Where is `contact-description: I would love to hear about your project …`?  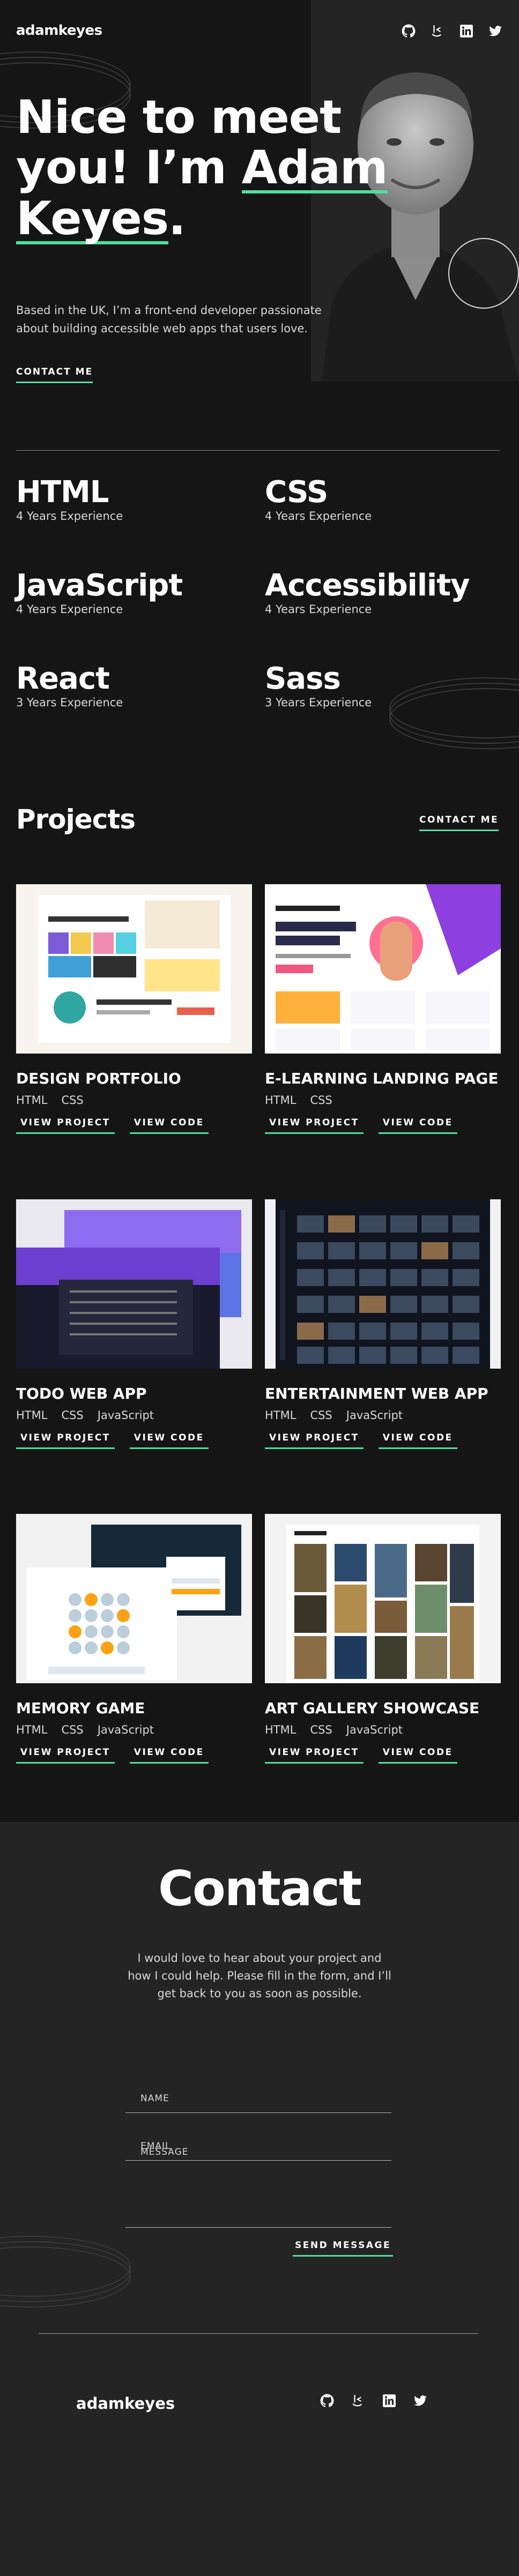
contact-description: I would love to hear about your project … is located at coordinates (259, 1976).